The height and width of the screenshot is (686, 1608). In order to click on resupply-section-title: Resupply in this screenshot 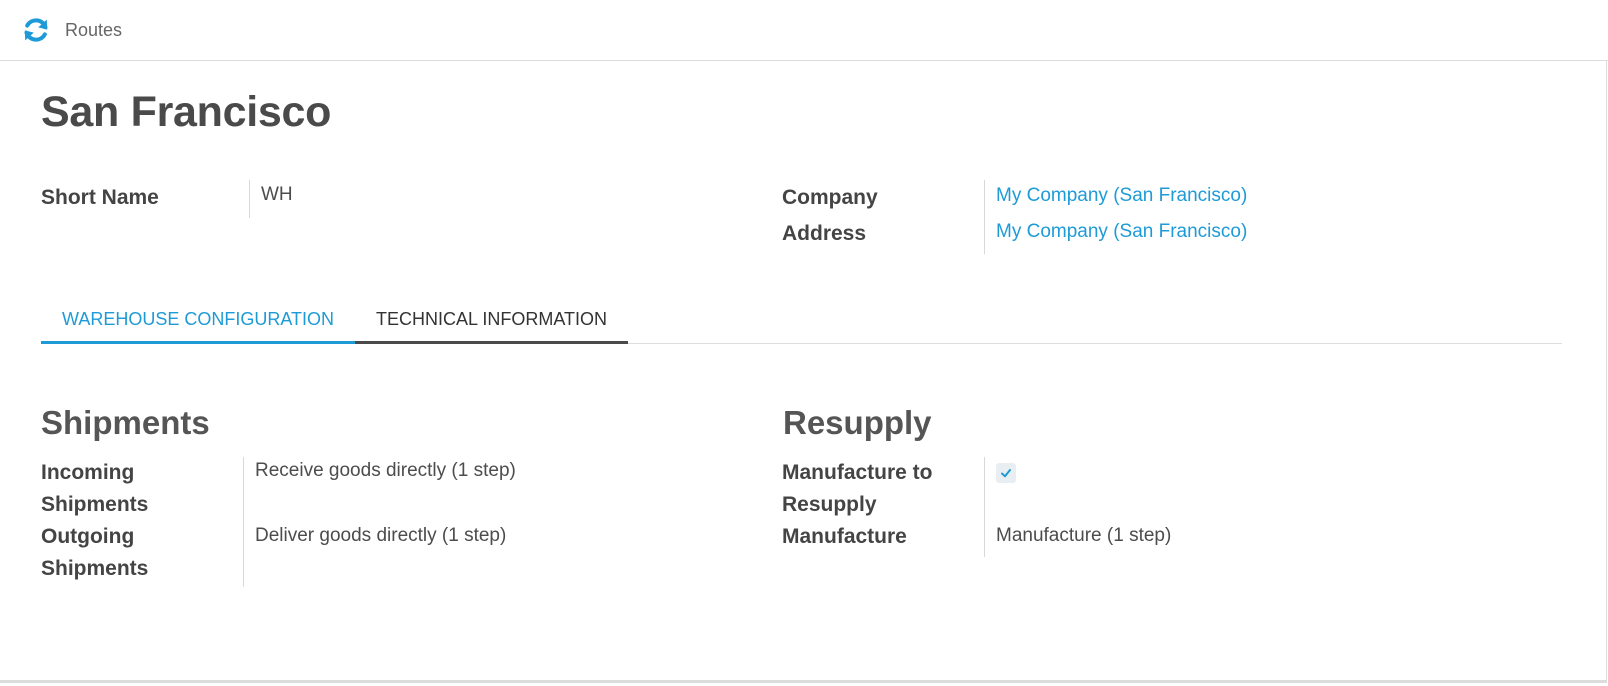, I will do `click(857, 422)`.